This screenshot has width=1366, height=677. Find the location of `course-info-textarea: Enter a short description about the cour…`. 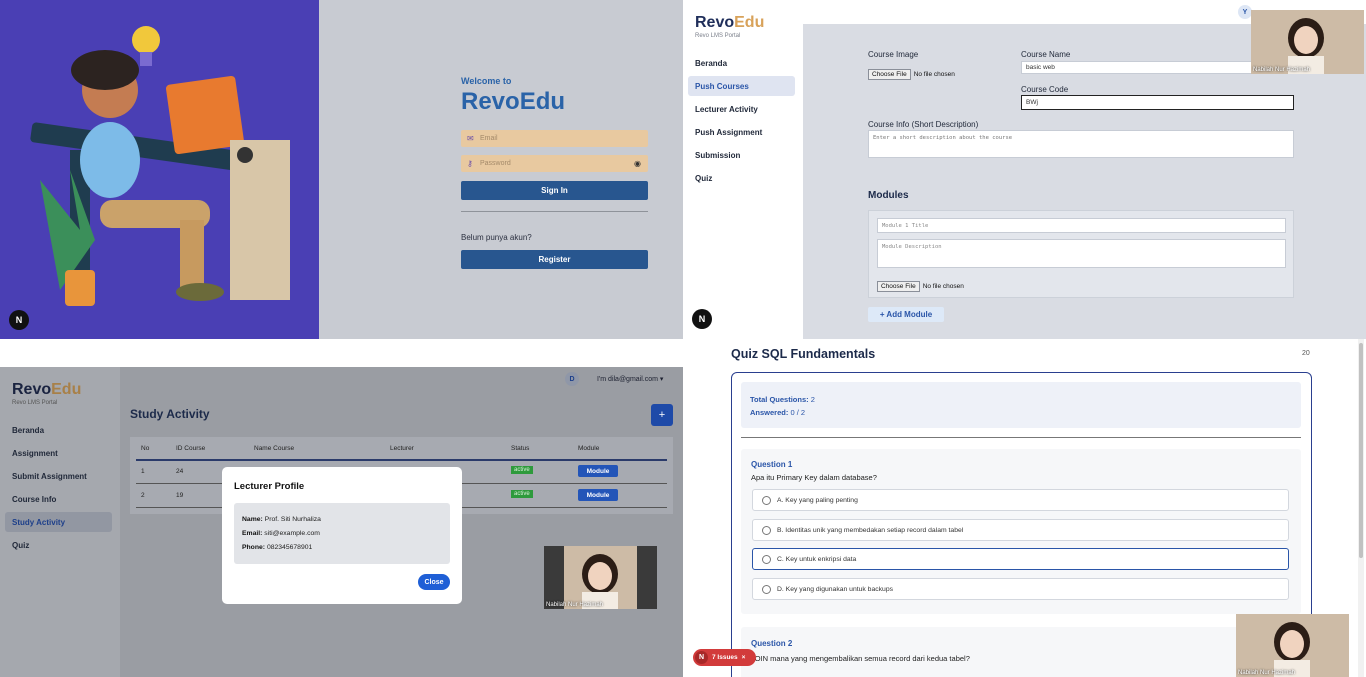

course-info-textarea: Enter a short description about the cour… is located at coordinates (1081, 144).